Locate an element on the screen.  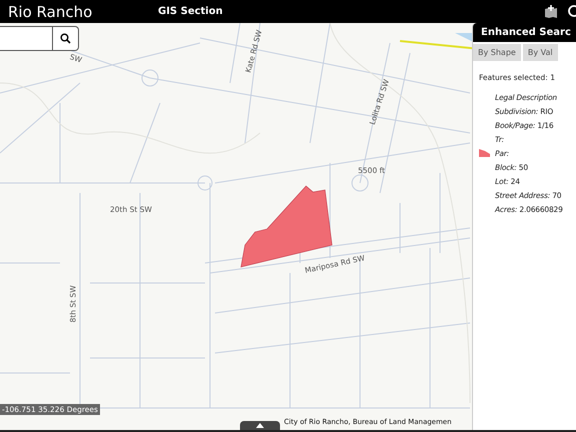
panel-tab: By Val is located at coordinates (540, 52).